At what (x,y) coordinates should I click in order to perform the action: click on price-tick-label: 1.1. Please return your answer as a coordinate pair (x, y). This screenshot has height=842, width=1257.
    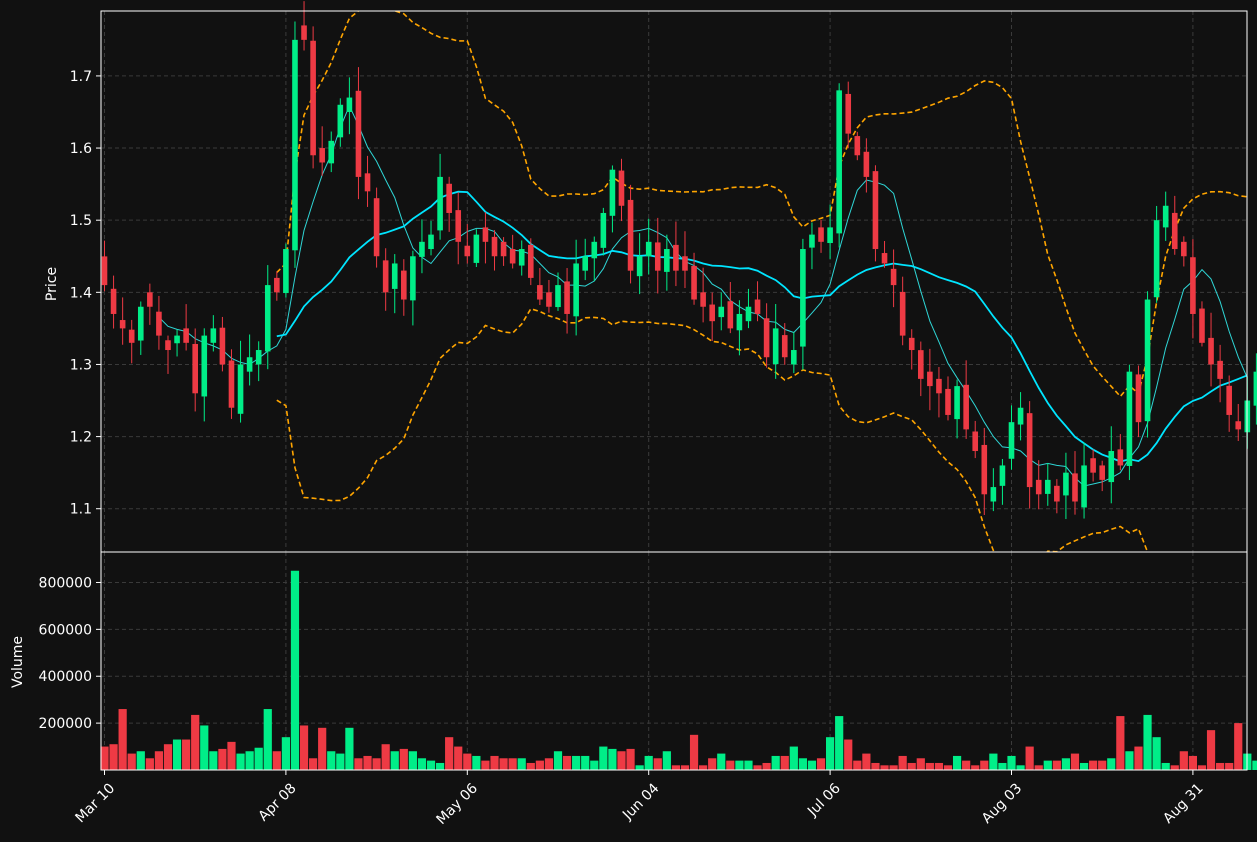
    Looking at the image, I should click on (81, 510).